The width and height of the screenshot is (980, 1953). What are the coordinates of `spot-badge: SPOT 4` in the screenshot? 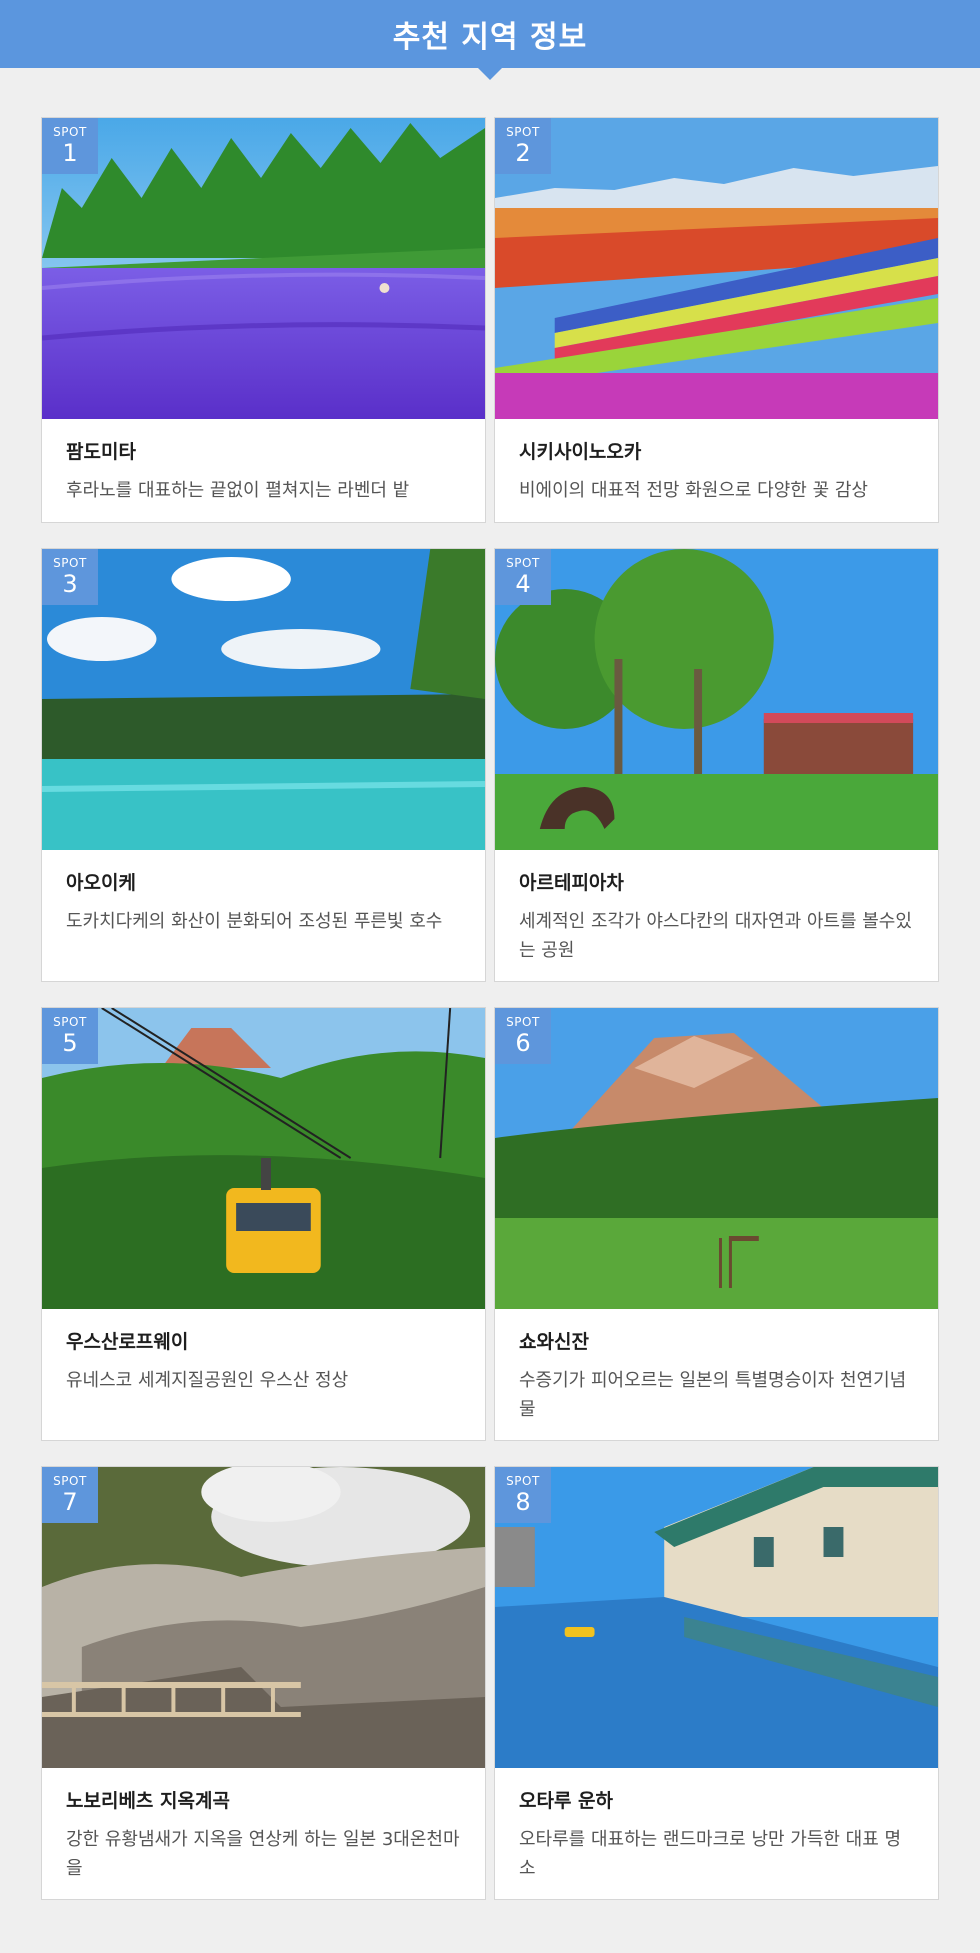 It's located at (523, 577).